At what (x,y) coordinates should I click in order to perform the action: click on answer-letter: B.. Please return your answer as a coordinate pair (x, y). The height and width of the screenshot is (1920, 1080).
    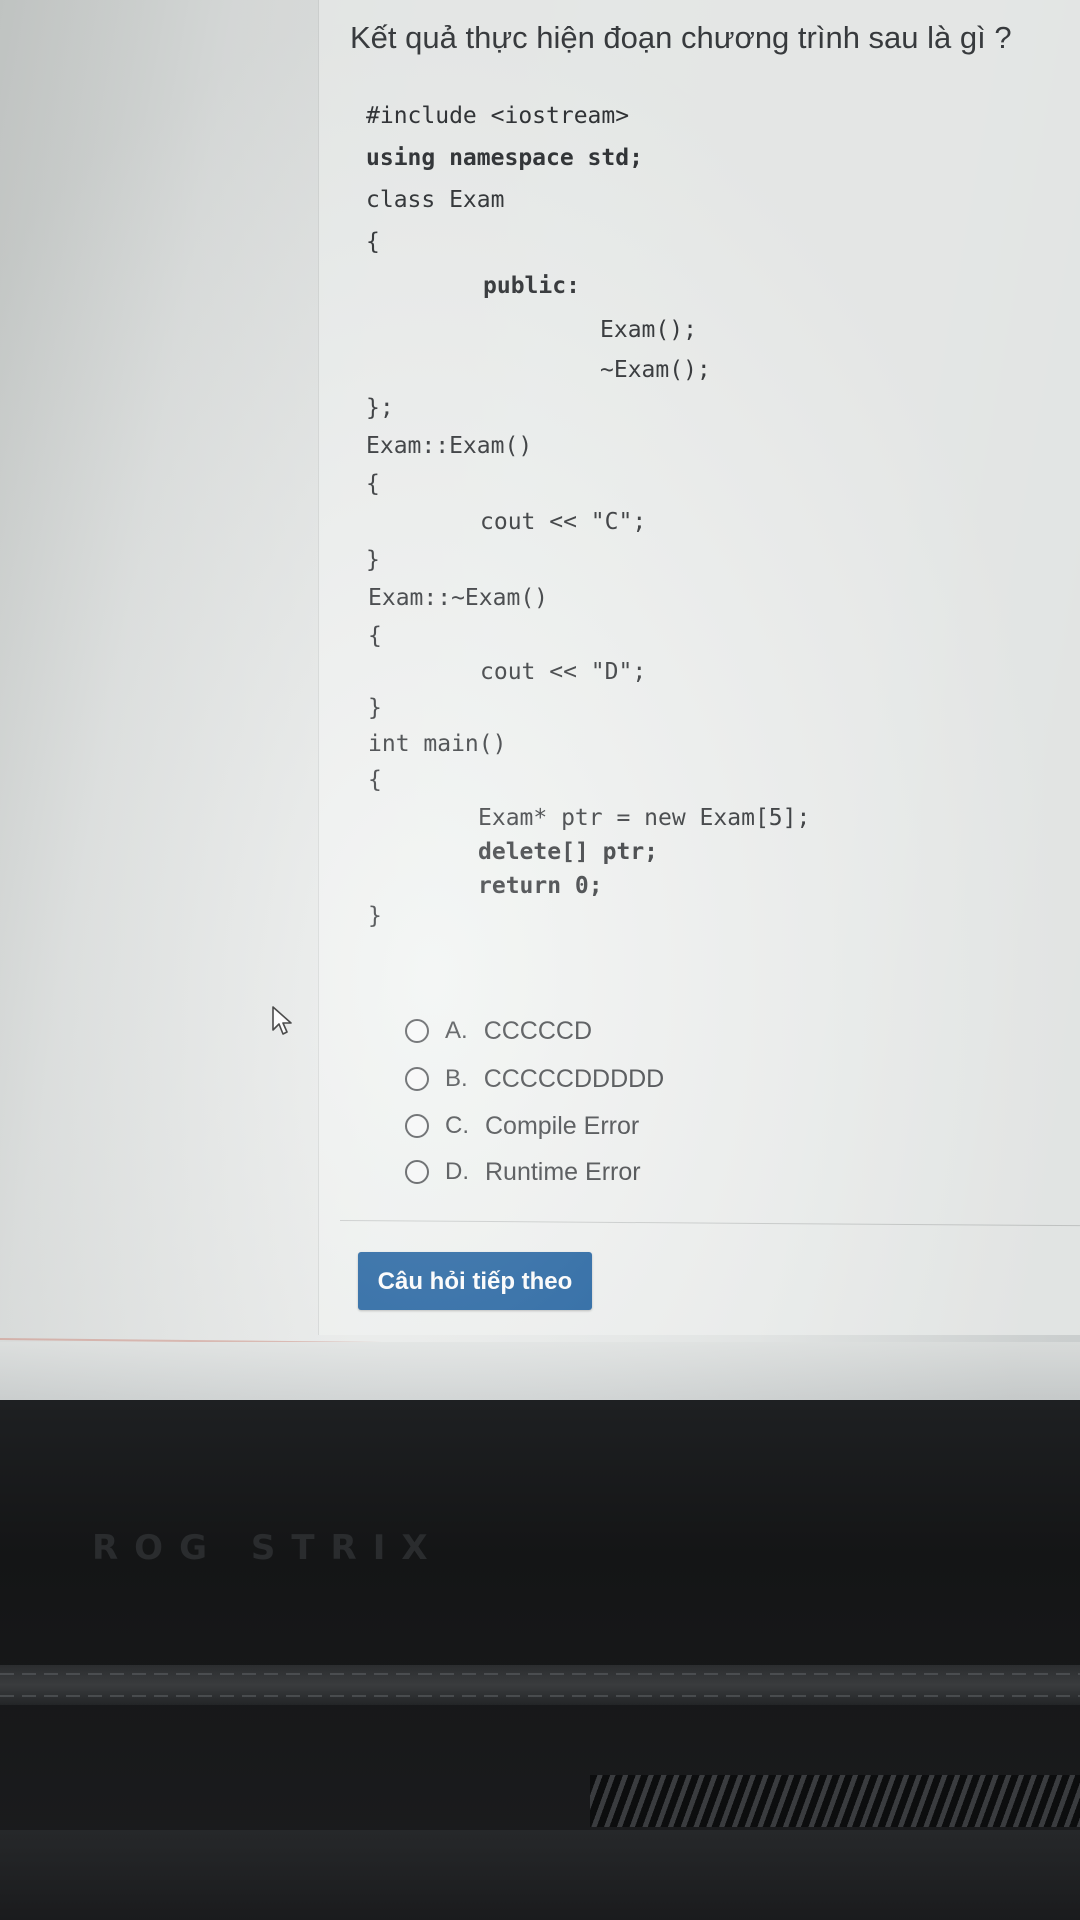
    Looking at the image, I should click on (456, 1078).